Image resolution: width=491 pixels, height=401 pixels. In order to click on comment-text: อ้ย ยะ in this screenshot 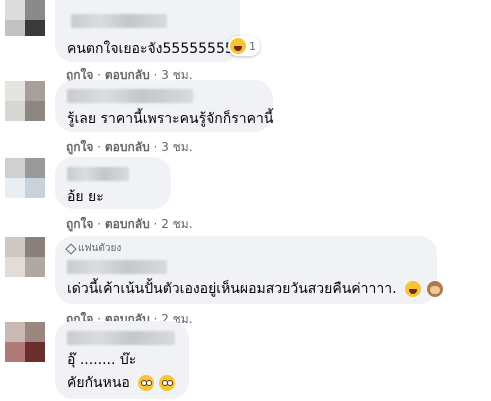, I will do `click(85, 197)`.